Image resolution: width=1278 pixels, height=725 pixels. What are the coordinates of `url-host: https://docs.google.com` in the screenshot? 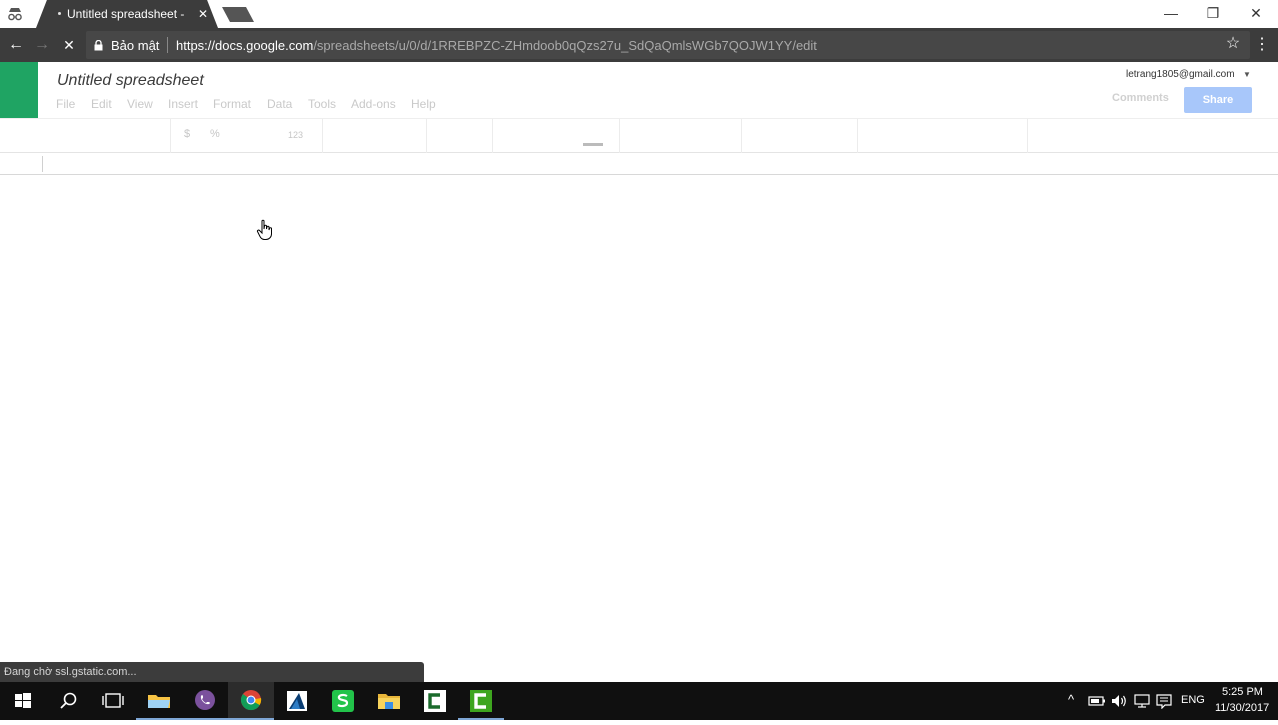 It's located at (245, 45).